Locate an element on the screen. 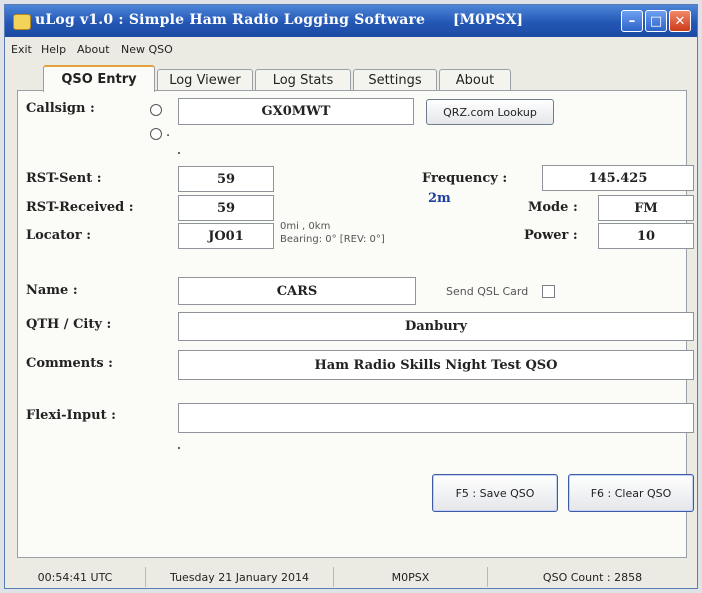  send-qsl-label: Send QSL Card is located at coordinates (487, 291).